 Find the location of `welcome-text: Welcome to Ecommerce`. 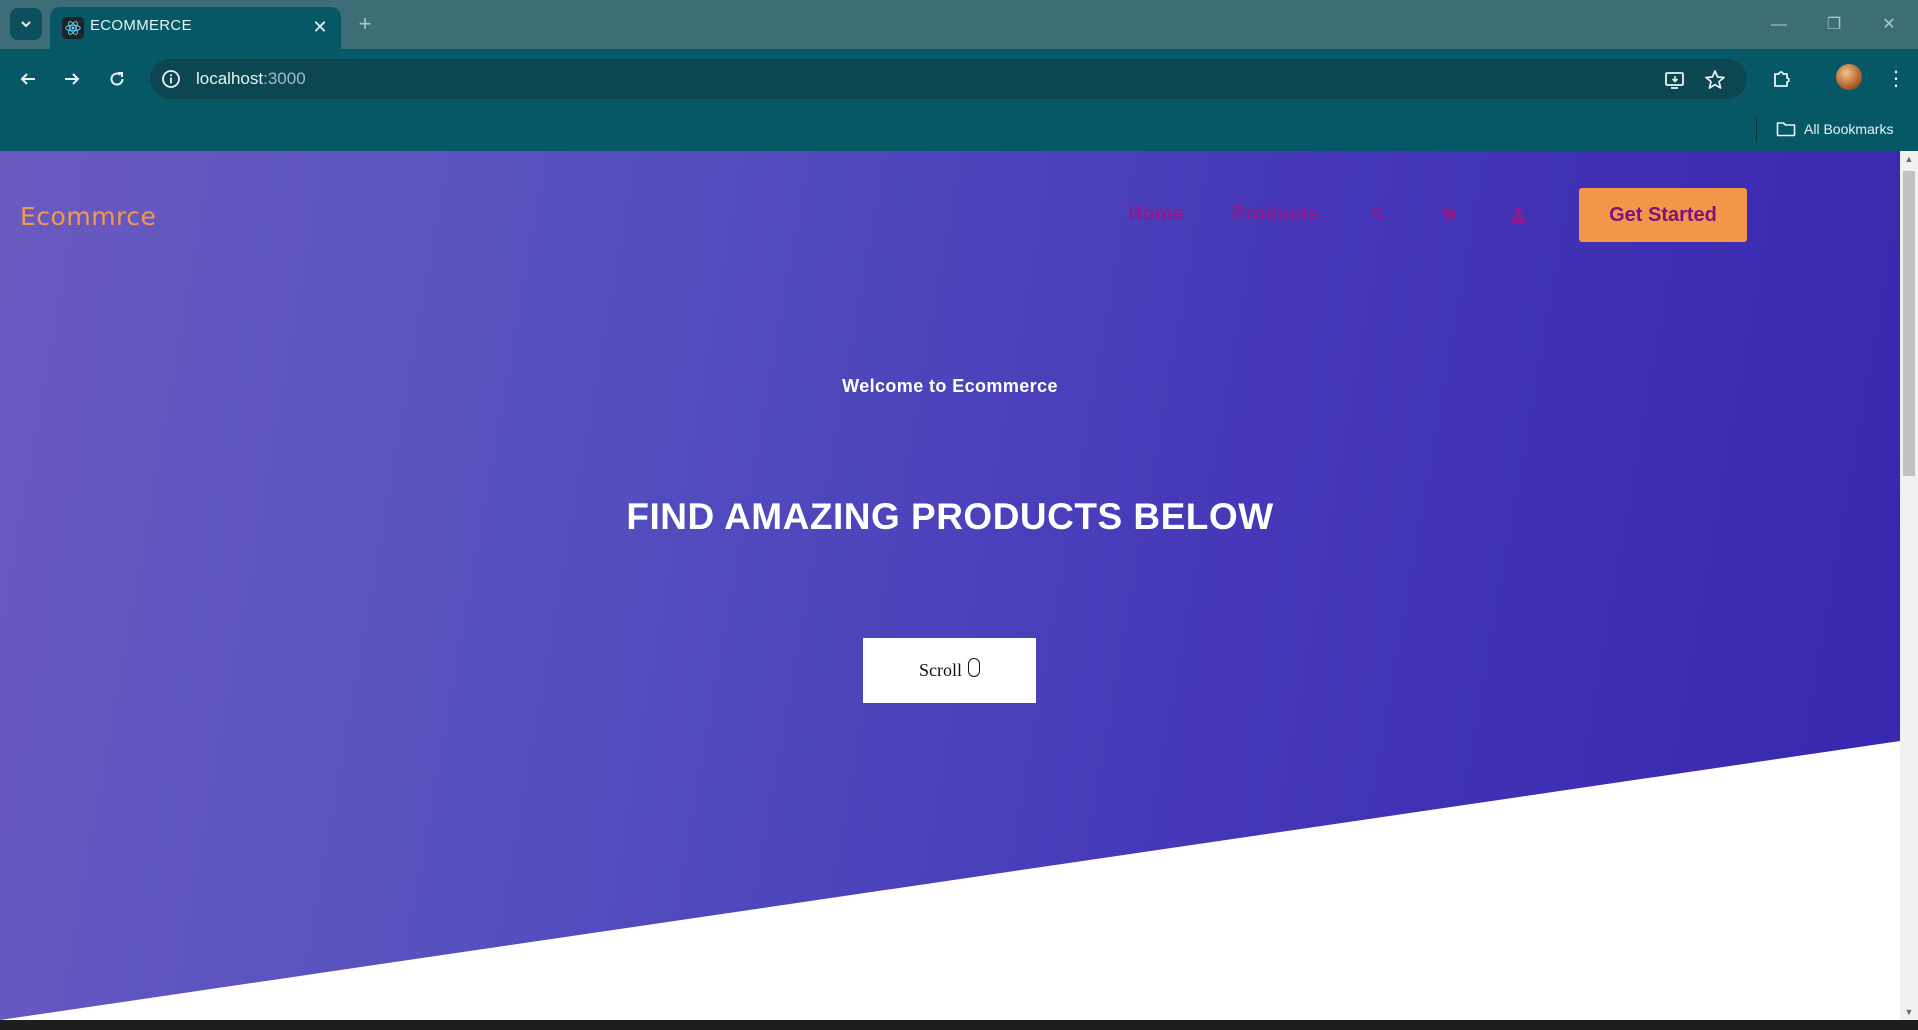

welcome-text: Welcome to Ecommerce is located at coordinates (950, 386).